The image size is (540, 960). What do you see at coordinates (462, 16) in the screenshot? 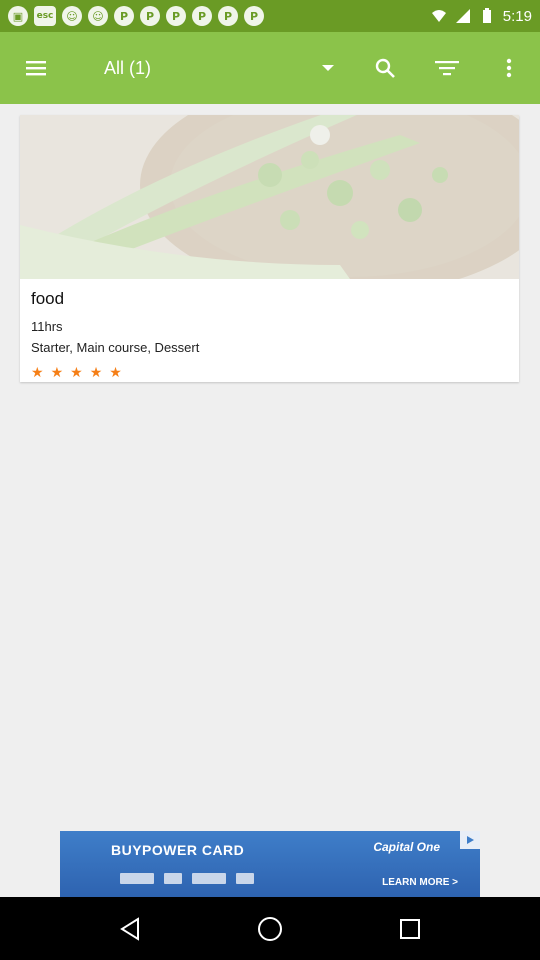
I see `signal-icon` at bounding box center [462, 16].